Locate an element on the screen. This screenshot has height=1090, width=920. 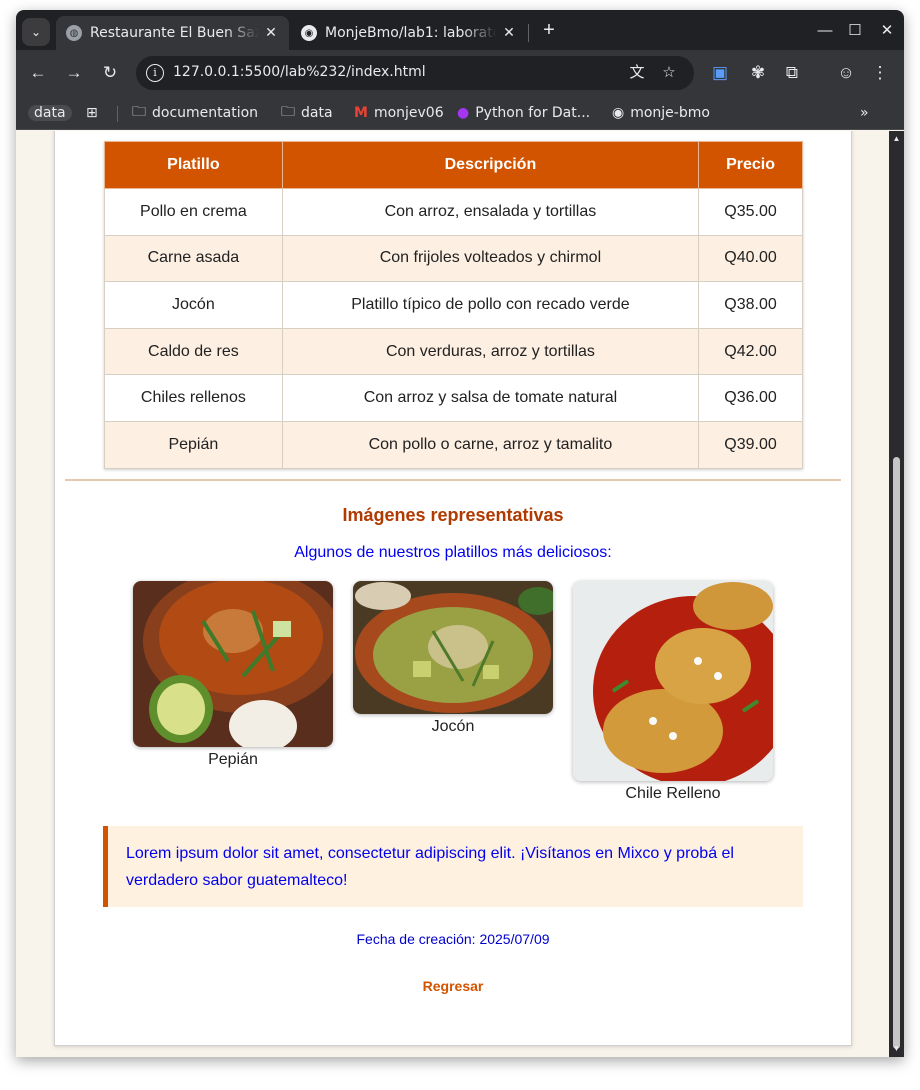
pepian-photo is located at coordinates (233, 664).